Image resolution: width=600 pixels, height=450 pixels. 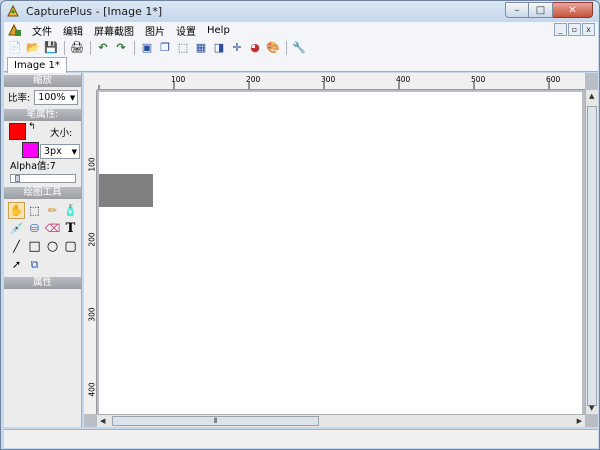 What do you see at coordinates (70, 210) in the screenshot?
I see `spray-icon: 🧴` at bounding box center [70, 210].